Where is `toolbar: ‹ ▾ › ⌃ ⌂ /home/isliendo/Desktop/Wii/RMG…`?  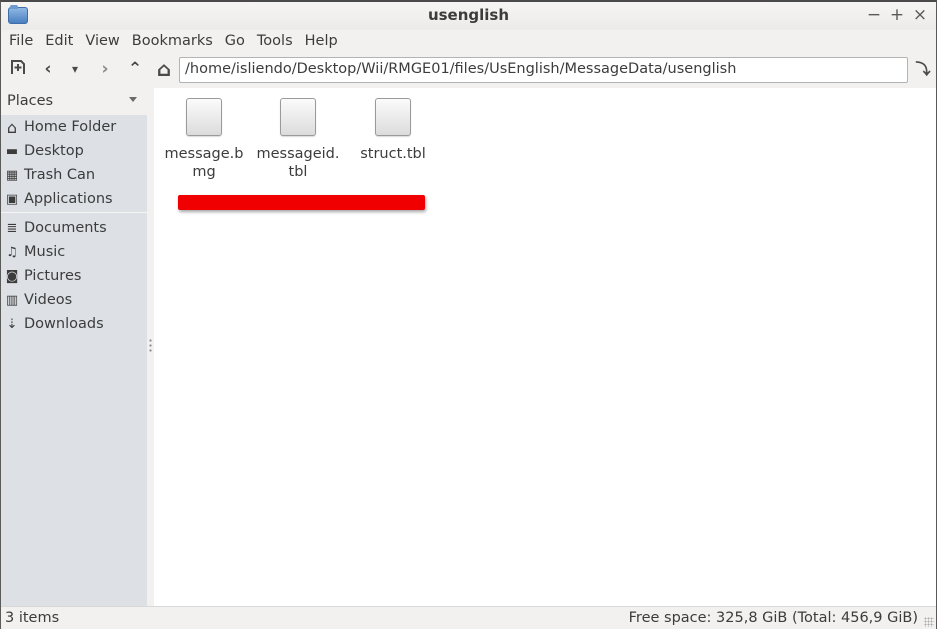 toolbar: ‹ ▾ › ⌃ ⌂ /home/isliendo/Desktop/Wii/RMG… is located at coordinates (468, 70).